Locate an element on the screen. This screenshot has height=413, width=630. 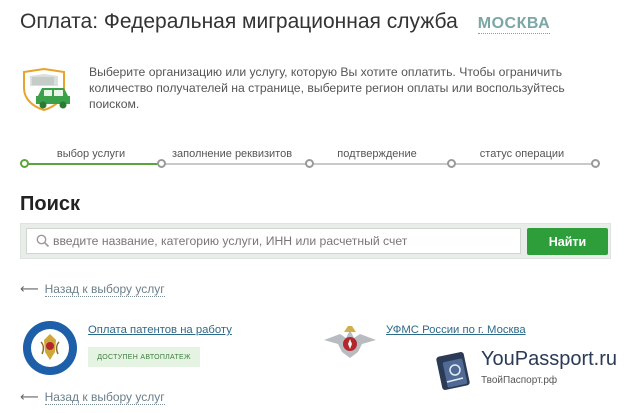
search-button: Найти is located at coordinates (567, 241).